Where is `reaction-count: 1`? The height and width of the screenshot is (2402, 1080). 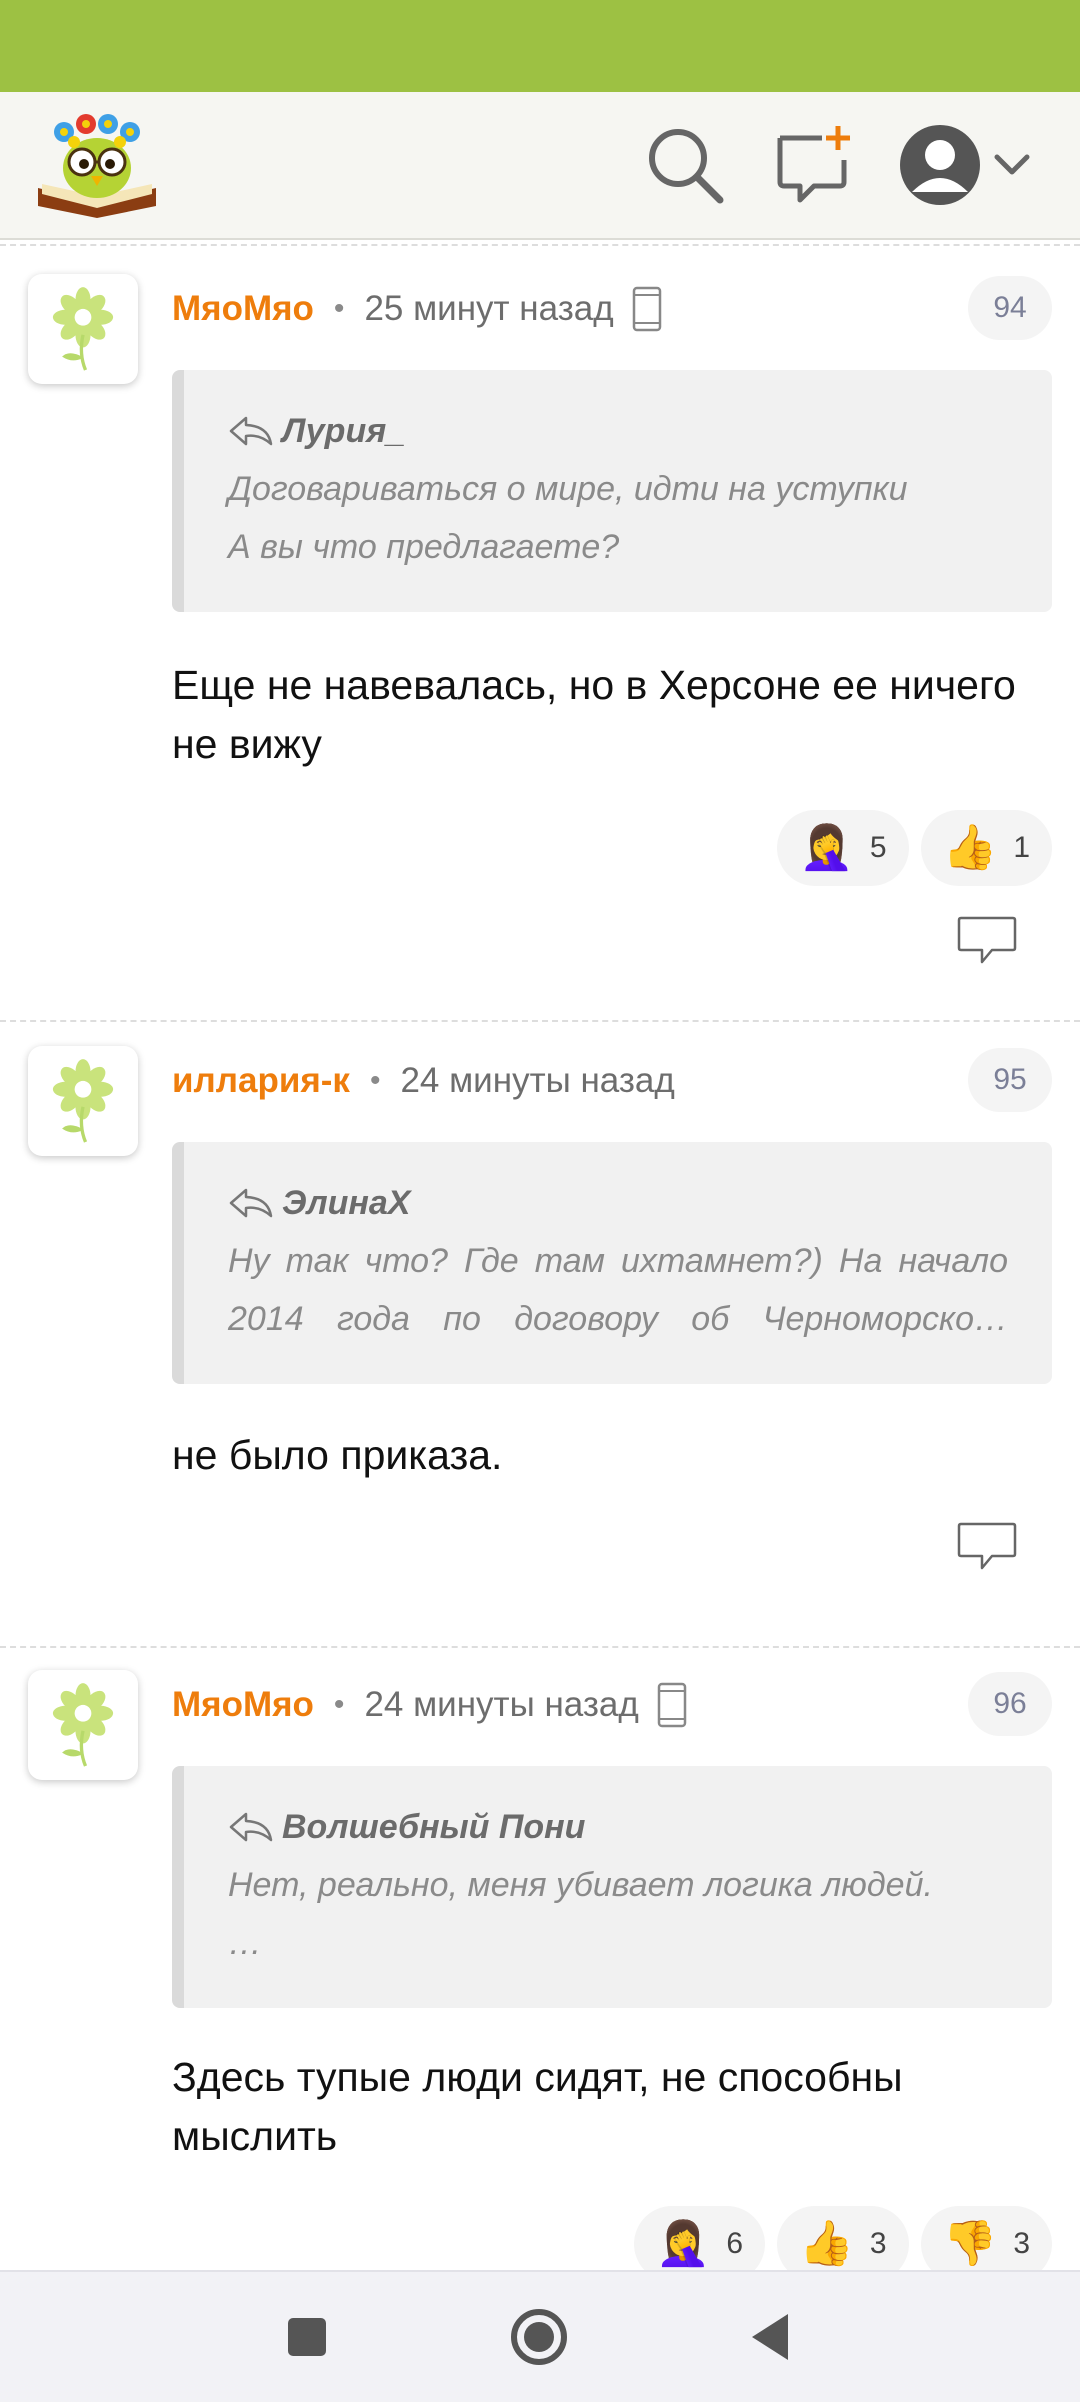 reaction-count: 1 is located at coordinates (1021, 847).